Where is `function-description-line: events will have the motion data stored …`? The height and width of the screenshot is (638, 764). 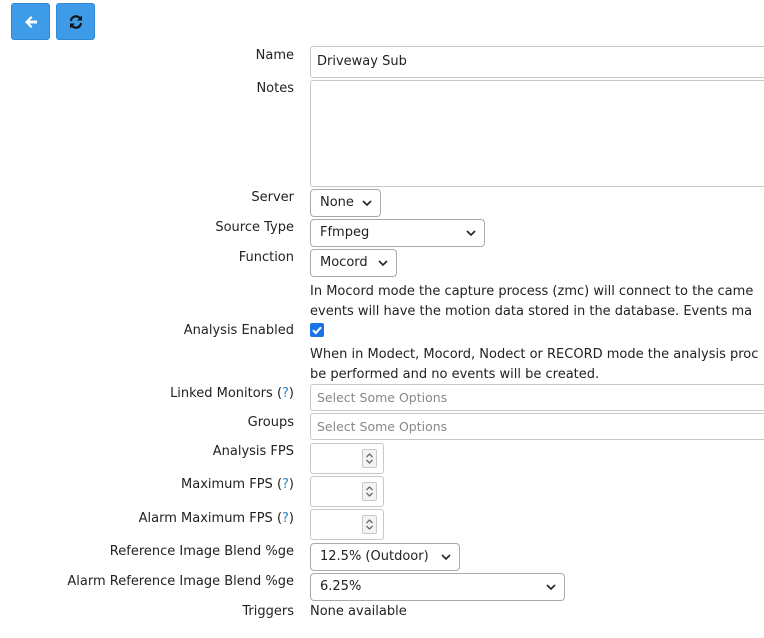
function-description-line: events will have the motion data stored … is located at coordinates (531, 311).